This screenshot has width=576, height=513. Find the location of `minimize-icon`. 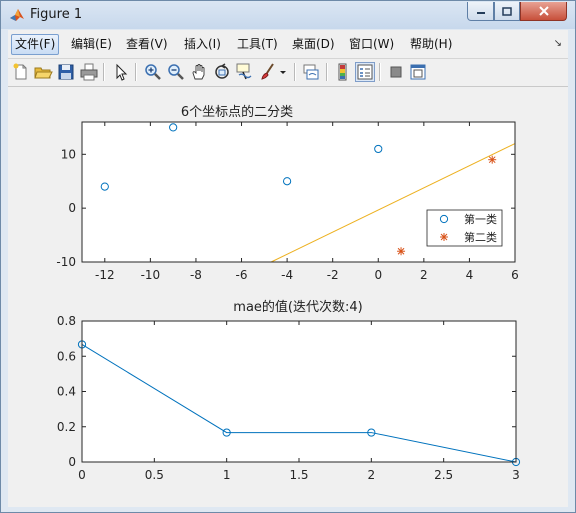

minimize-icon is located at coordinates (480, 13).